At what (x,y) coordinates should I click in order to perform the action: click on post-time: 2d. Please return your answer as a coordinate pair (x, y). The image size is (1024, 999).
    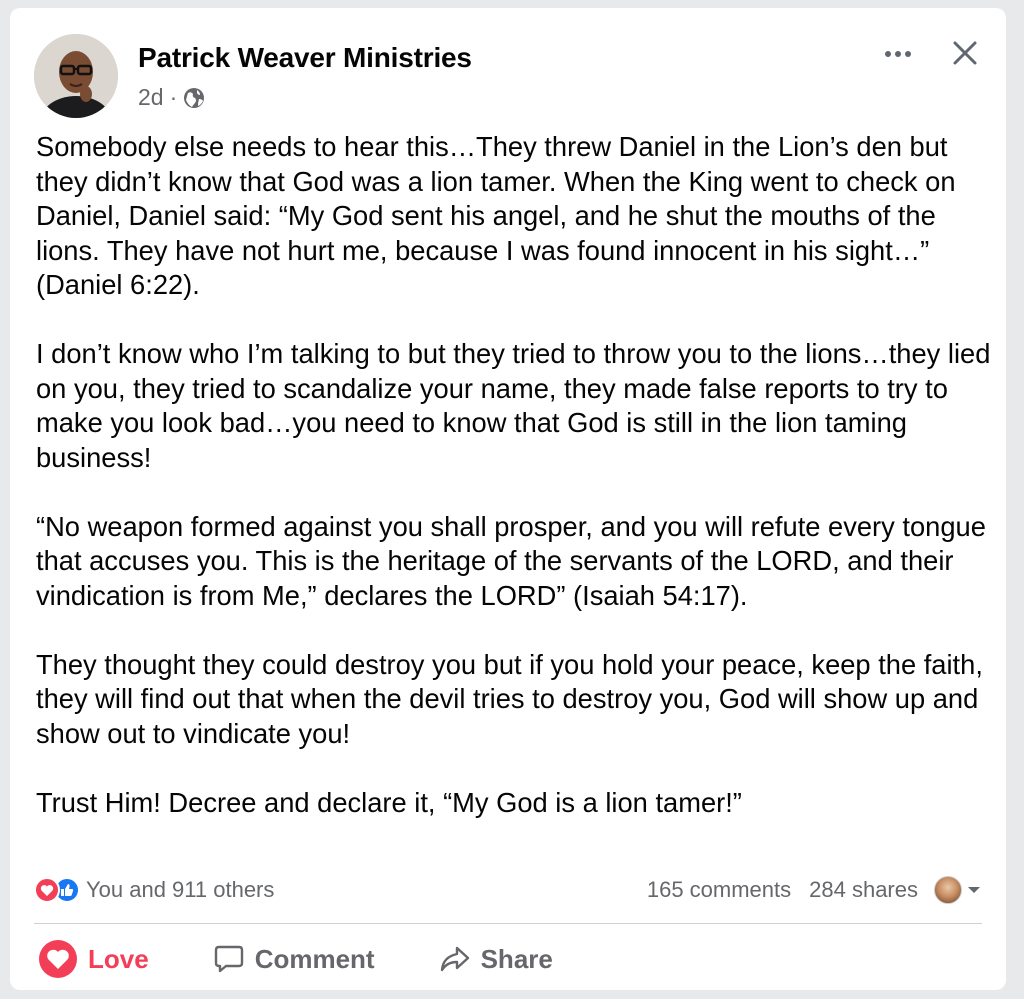
    Looking at the image, I should click on (151, 97).